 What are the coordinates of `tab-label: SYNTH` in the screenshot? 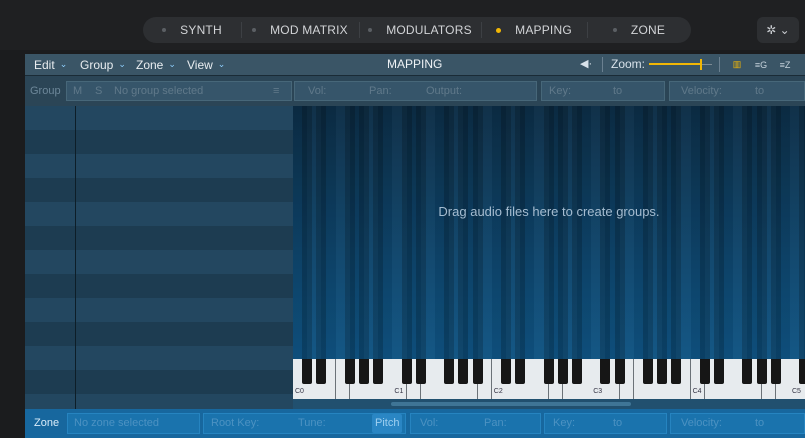 It's located at (201, 30).